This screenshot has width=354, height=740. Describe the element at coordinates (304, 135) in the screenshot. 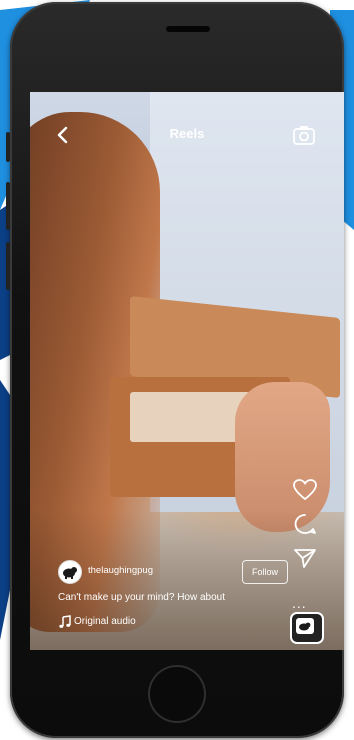

I see `camera-icon` at that location.